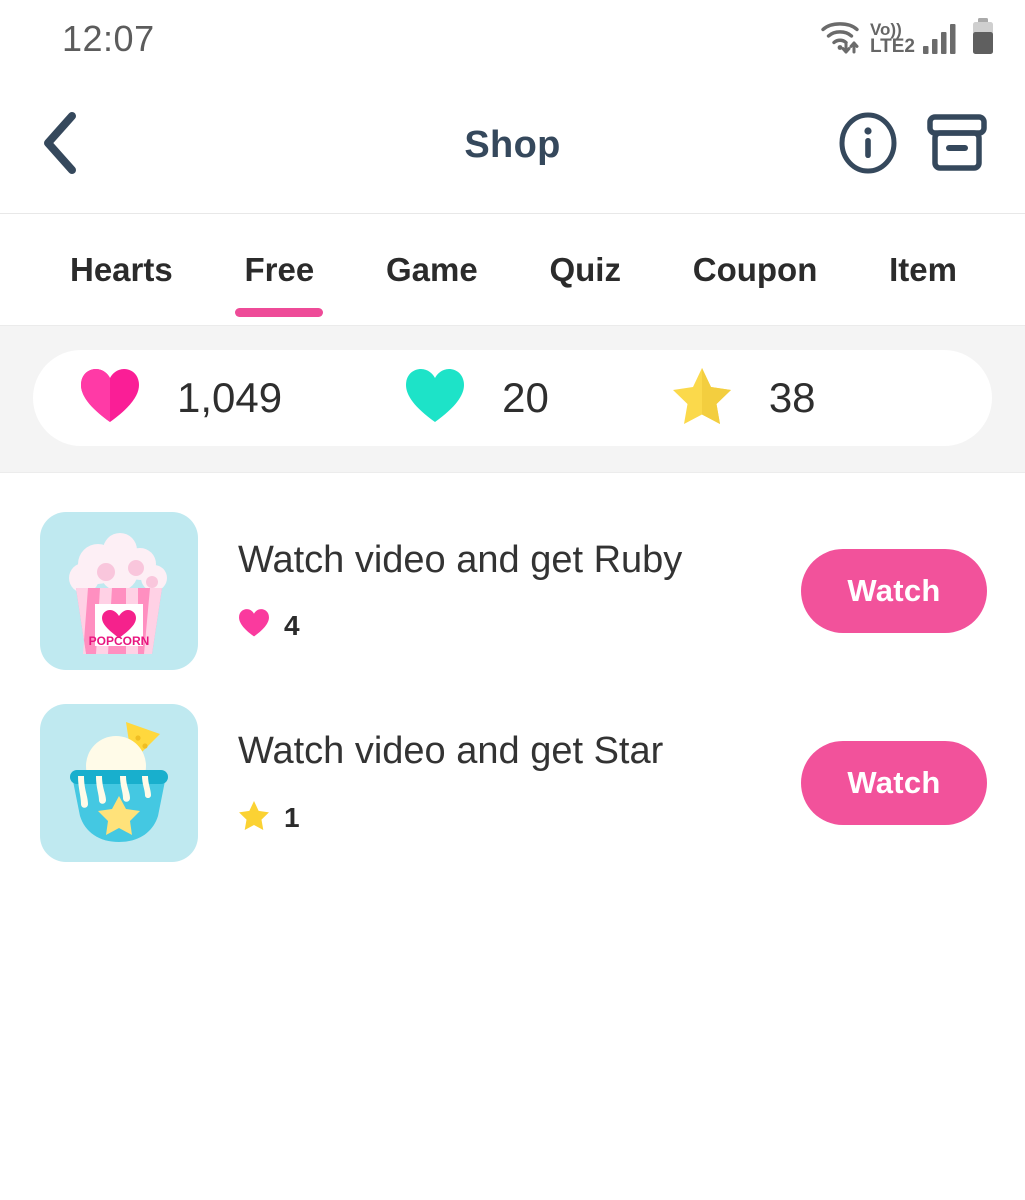 The height and width of the screenshot is (1200, 1025). Describe the element at coordinates (942, 39) in the screenshot. I see `signal-bars-icon` at that location.